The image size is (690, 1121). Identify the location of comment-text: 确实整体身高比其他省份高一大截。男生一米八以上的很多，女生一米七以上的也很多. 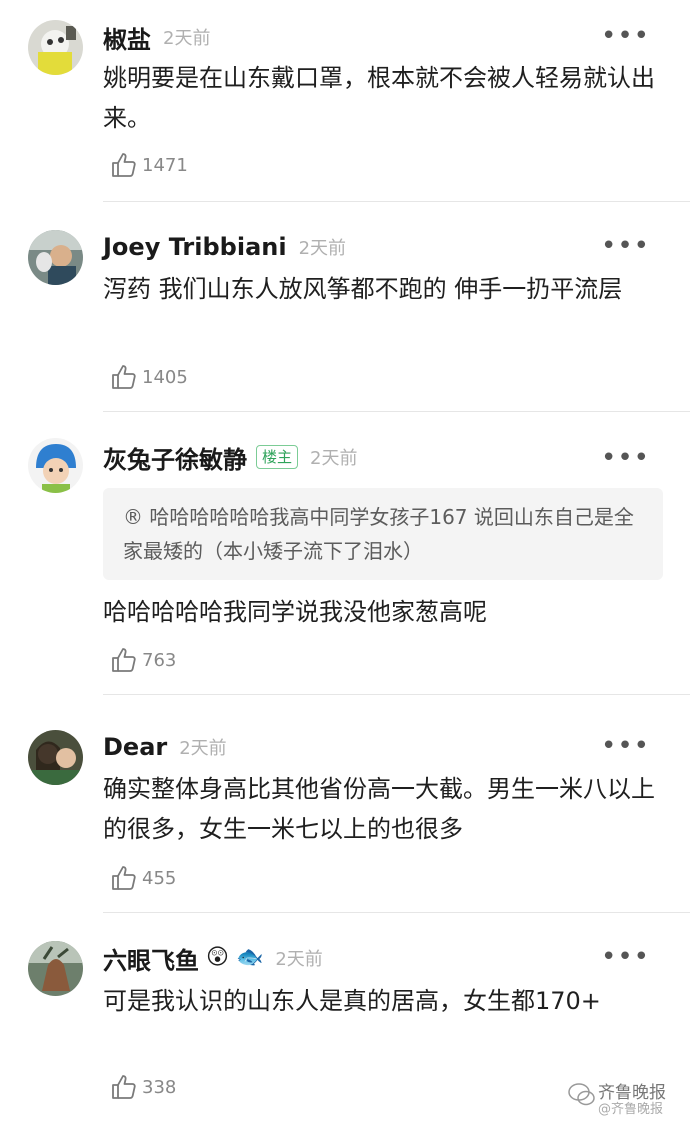
(379, 809).